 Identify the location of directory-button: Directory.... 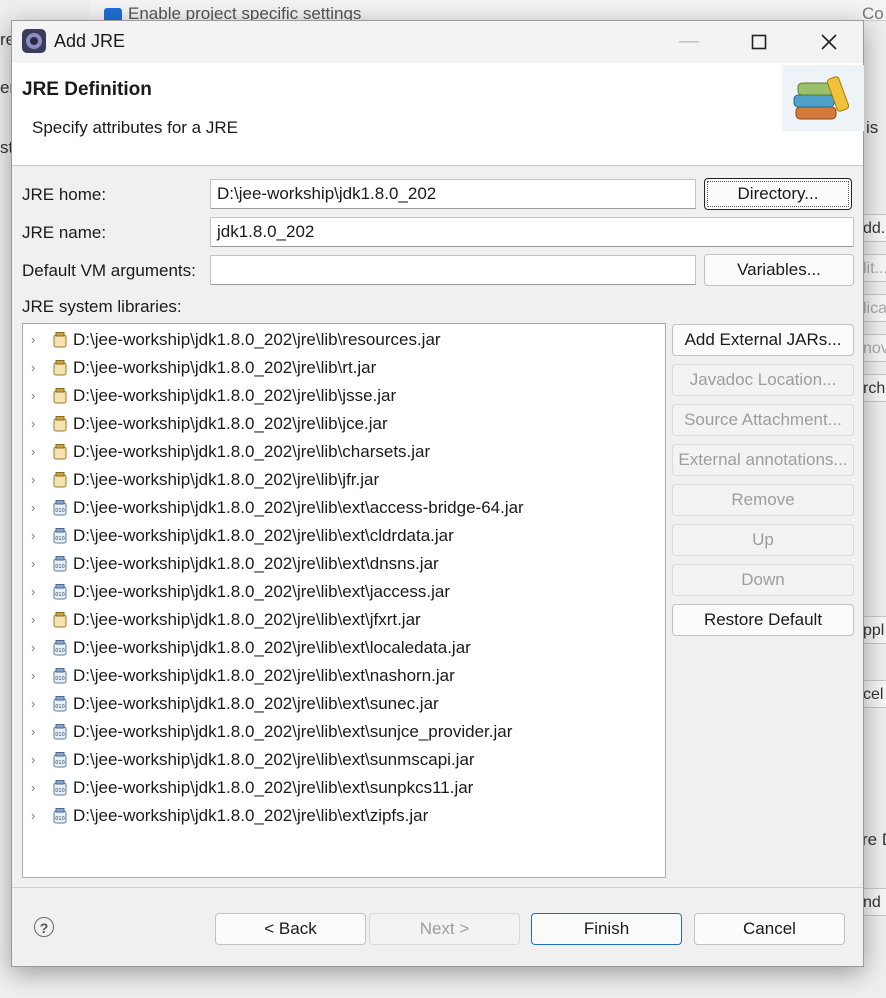
(778, 194).